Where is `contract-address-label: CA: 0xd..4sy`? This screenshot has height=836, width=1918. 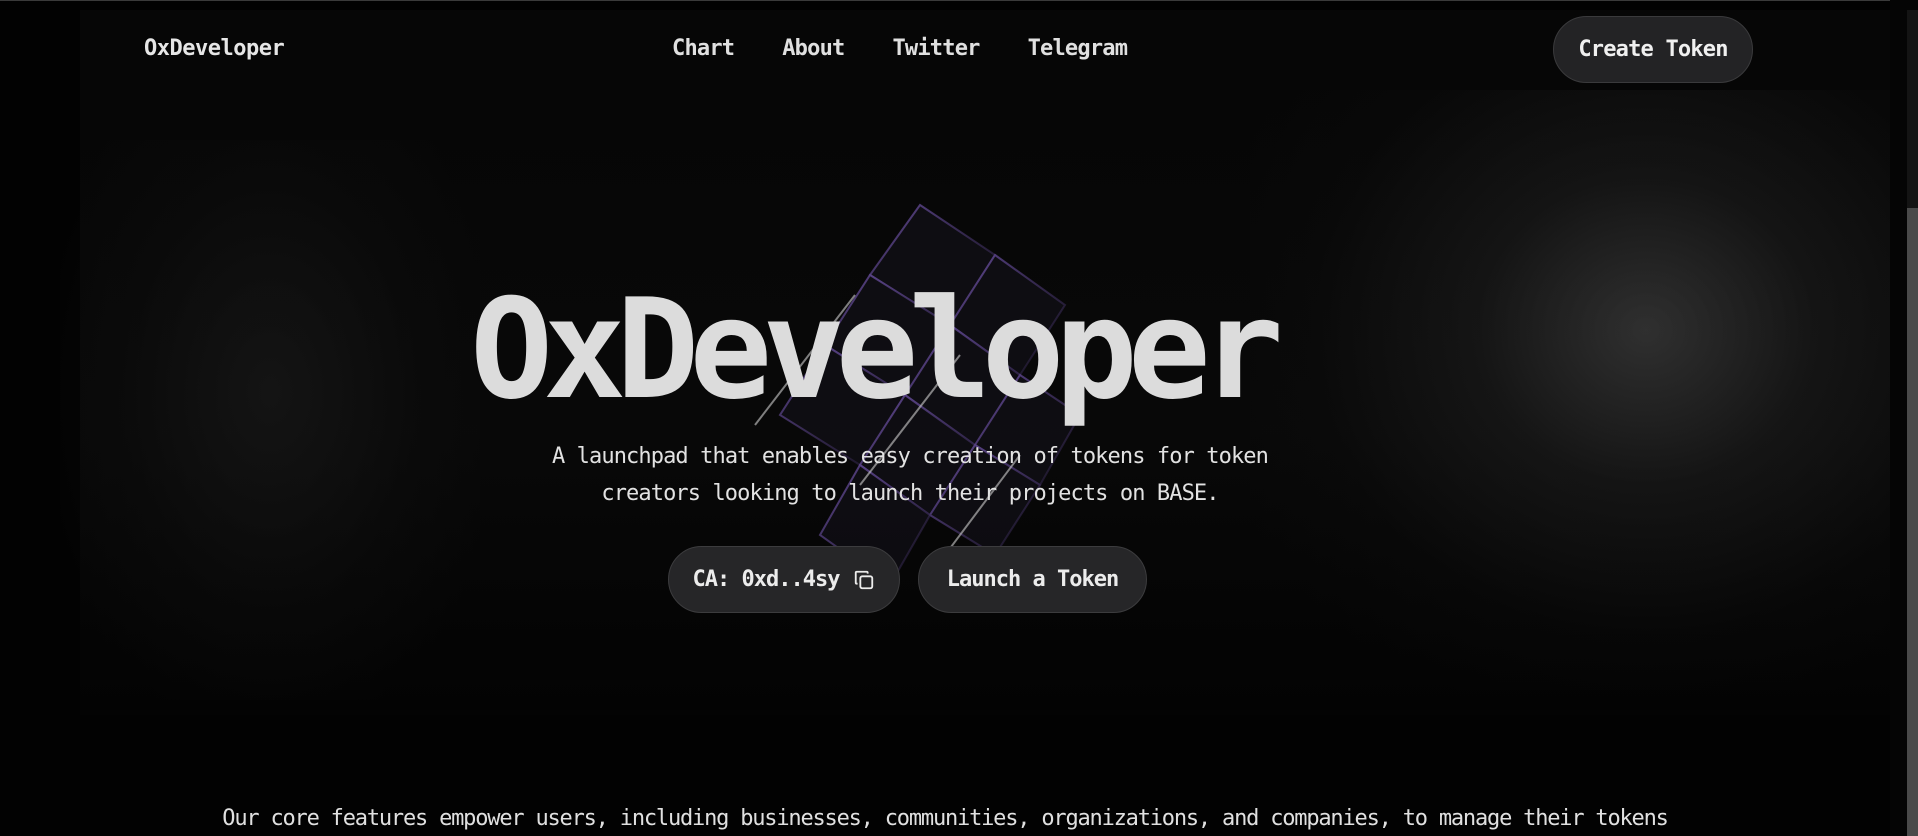
contract-address-label: CA: 0xd..4sy is located at coordinates (766, 579).